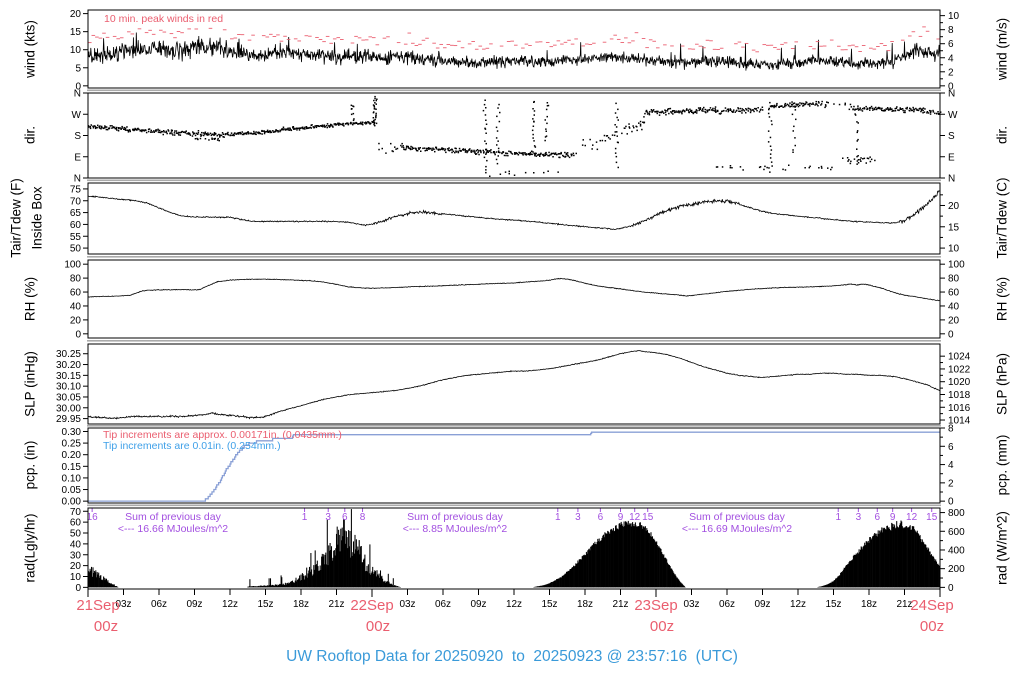 The width and height of the screenshot is (1024, 700). Describe the element at coordinates (30, 384) in the screenshot. I see `y-axis-title-slp-inhg: SLP (inHg)` at that location.